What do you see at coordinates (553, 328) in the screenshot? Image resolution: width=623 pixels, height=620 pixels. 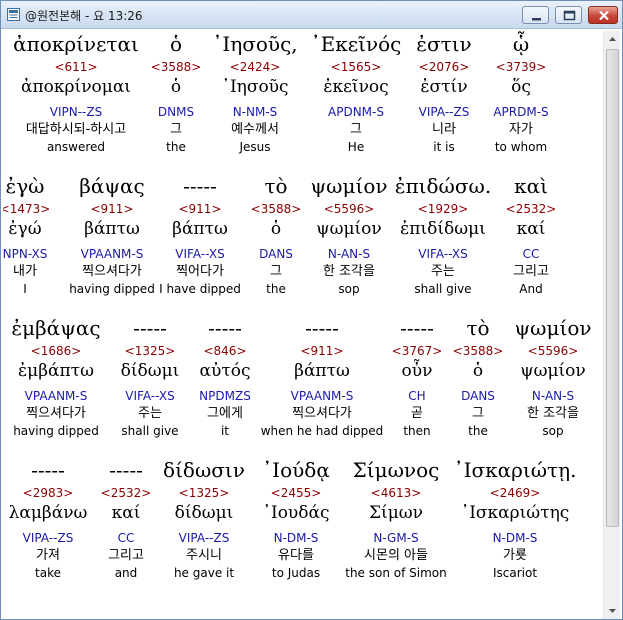 I see `greek-word: ψωμίον` at bounding box center [553, 328].